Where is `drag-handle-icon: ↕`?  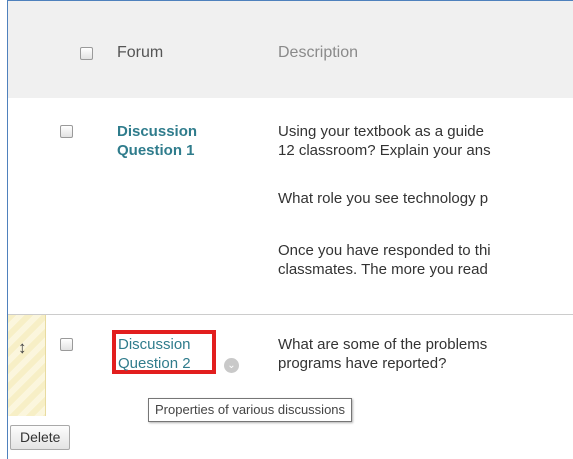
drag-handle-icon: ↕ is located at coordinates (22, 348).